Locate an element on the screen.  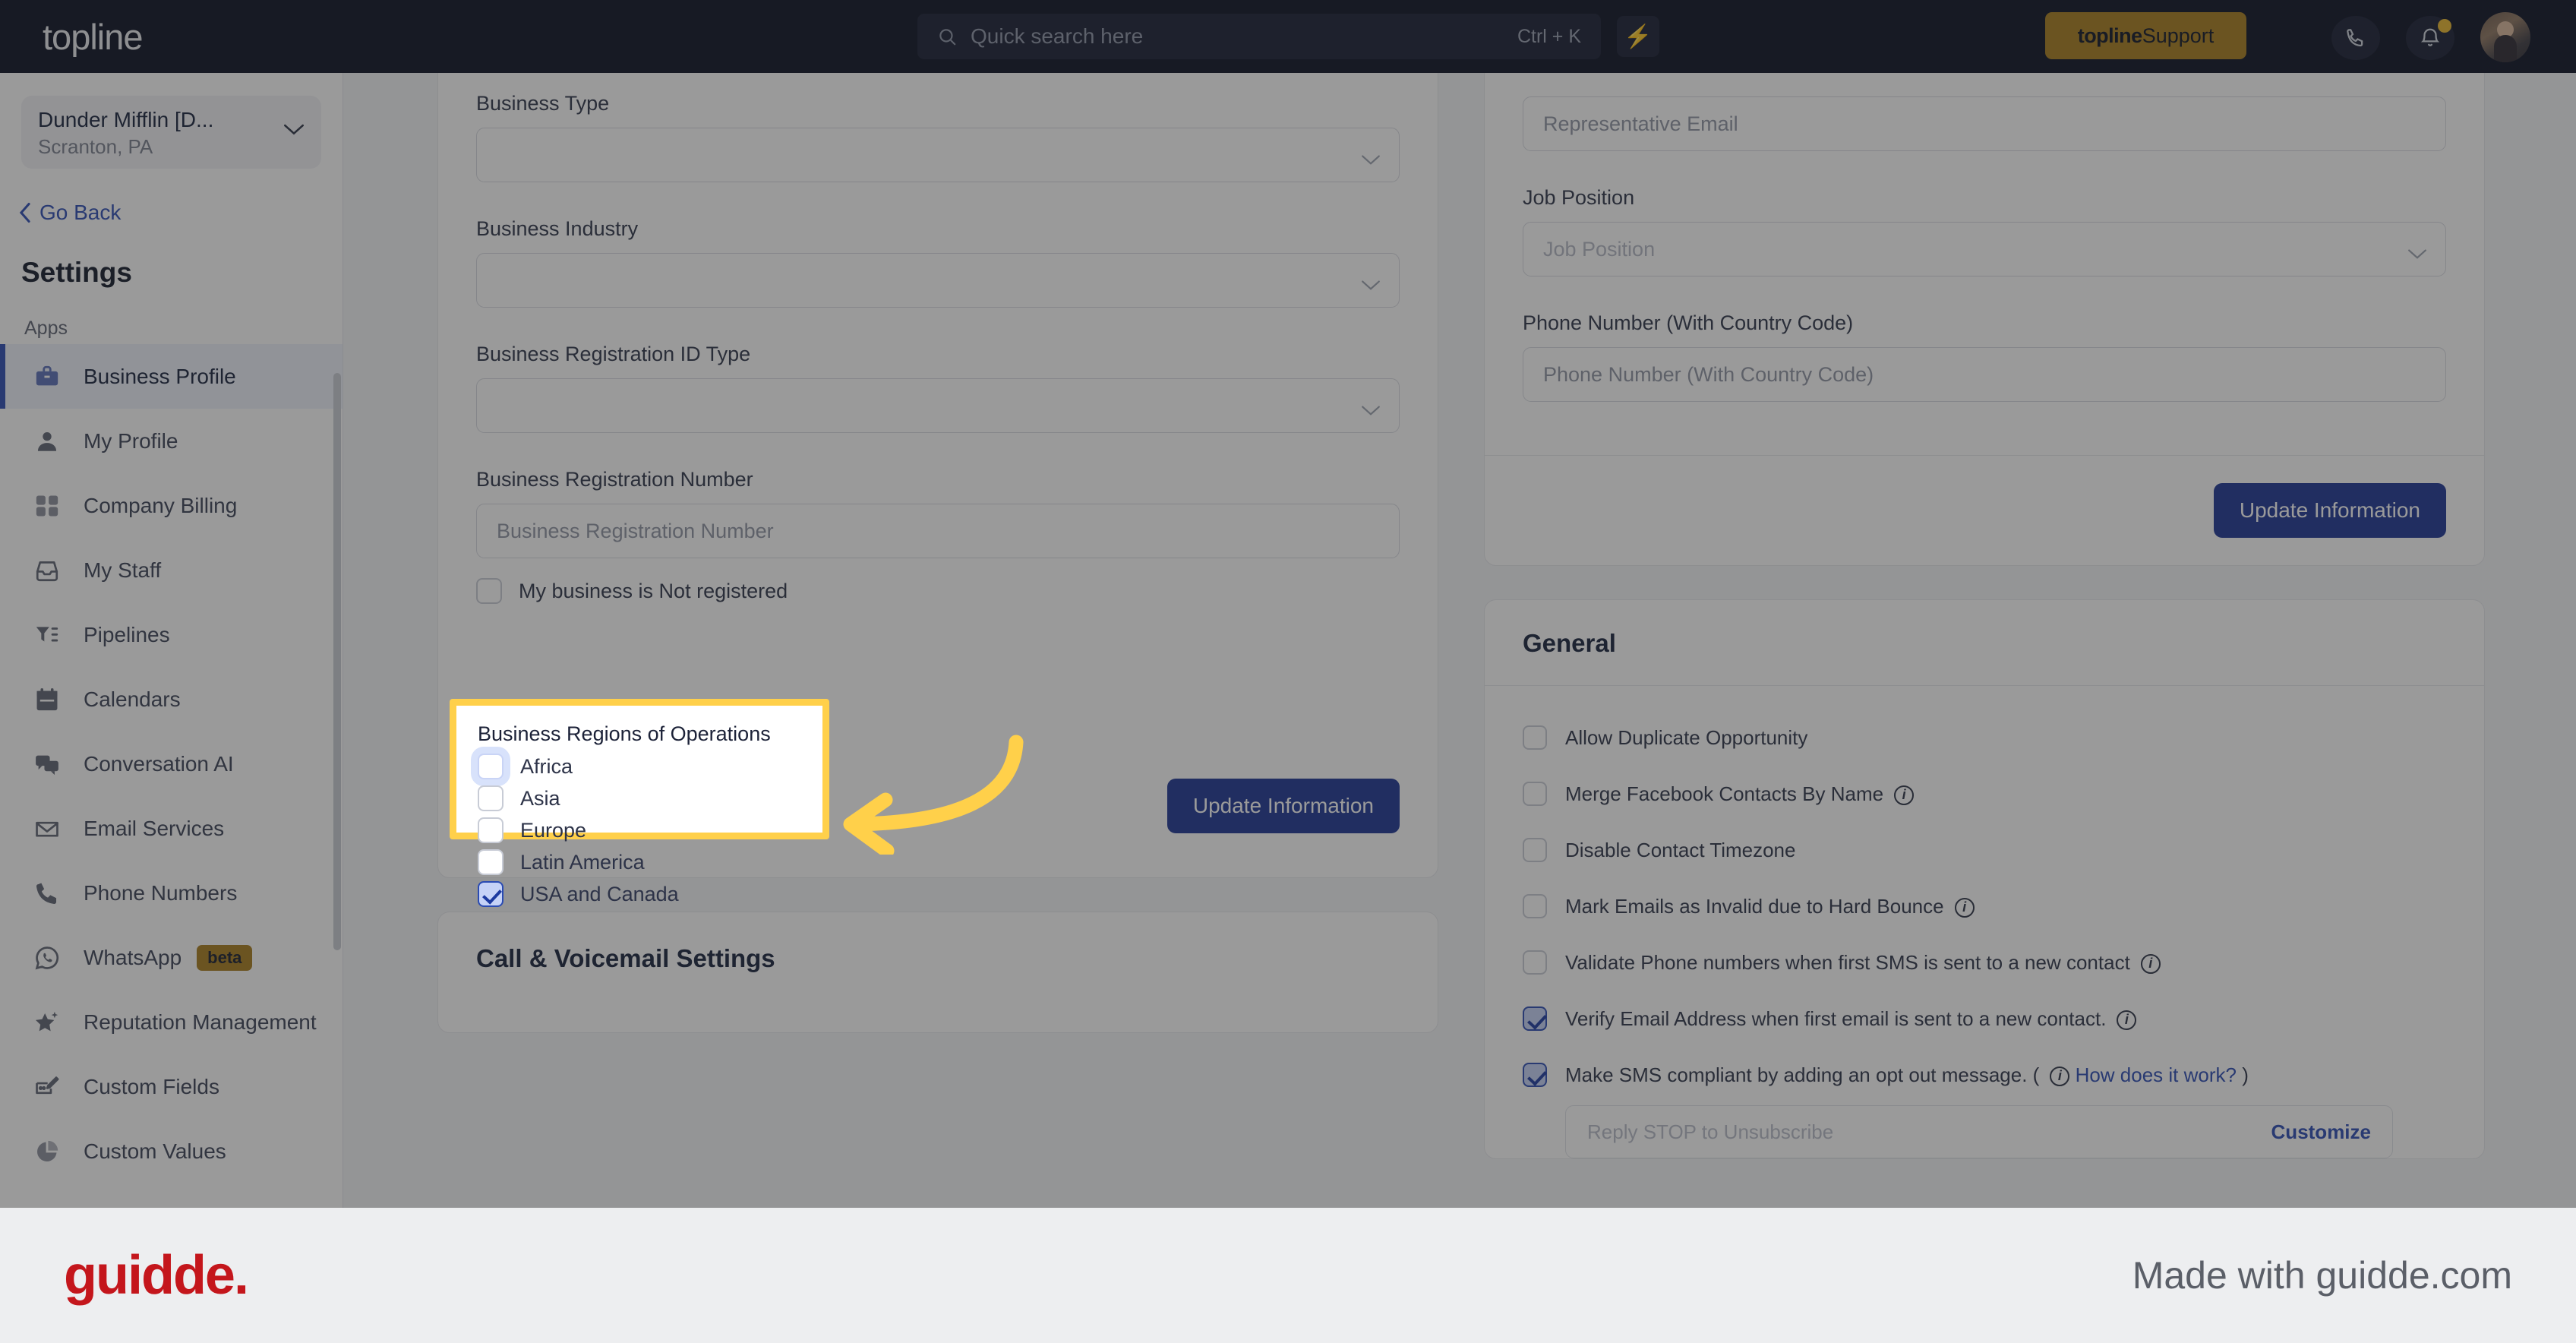
envelope-icon is located at coordinates (47, 829).